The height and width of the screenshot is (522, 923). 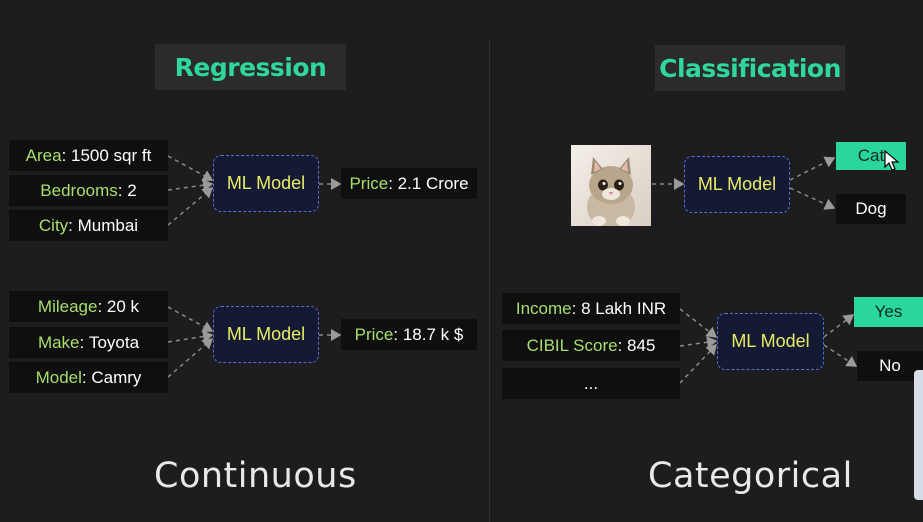 What do you see at coordinates (123, 306) in the screenshot?
I see `input-value: 20 k` at bounding box center [123, 306].